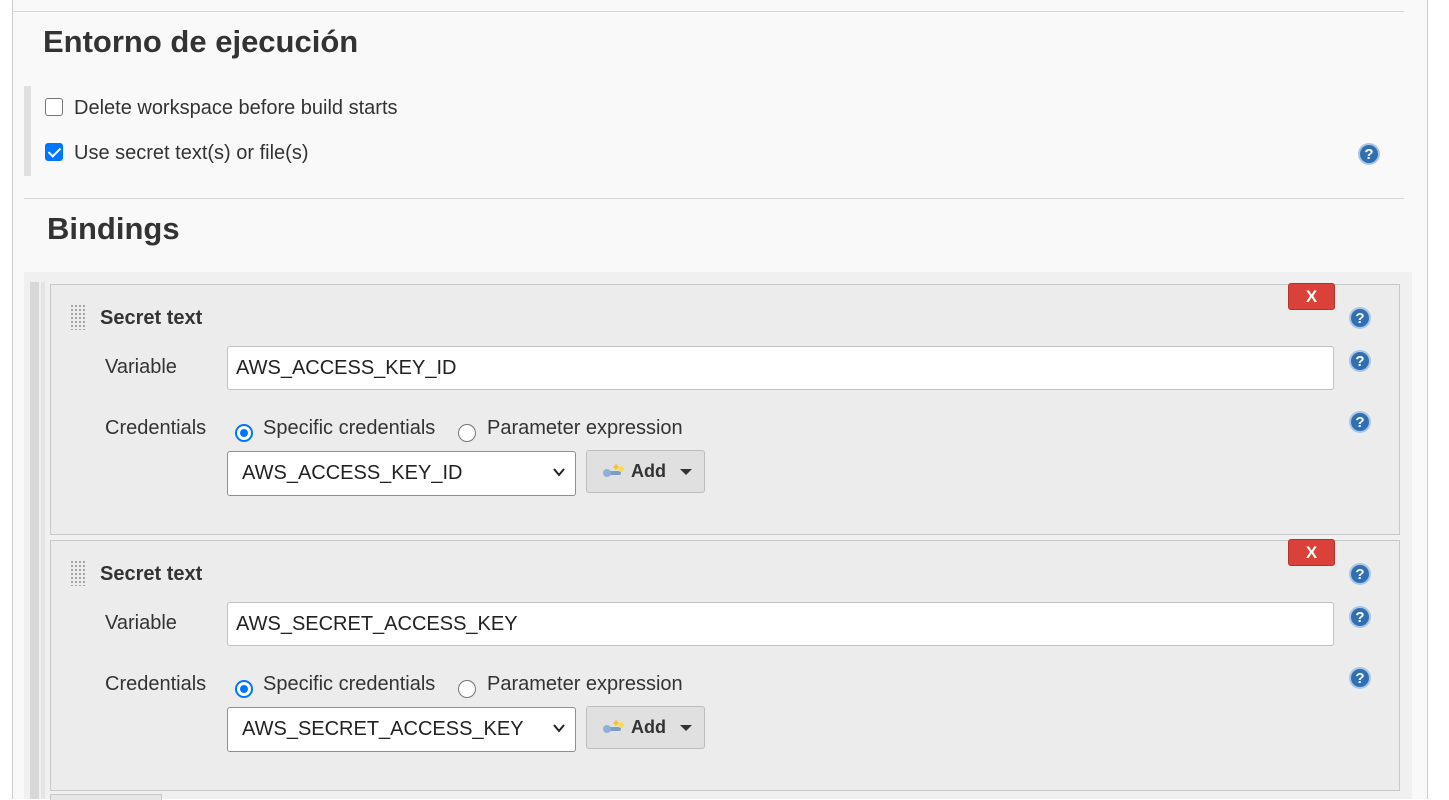  Describe the element at coordinates (352, 473) in the screenshot. I see `credentials-select-value: AWS_ACCESS_KEY_ID` at that location.